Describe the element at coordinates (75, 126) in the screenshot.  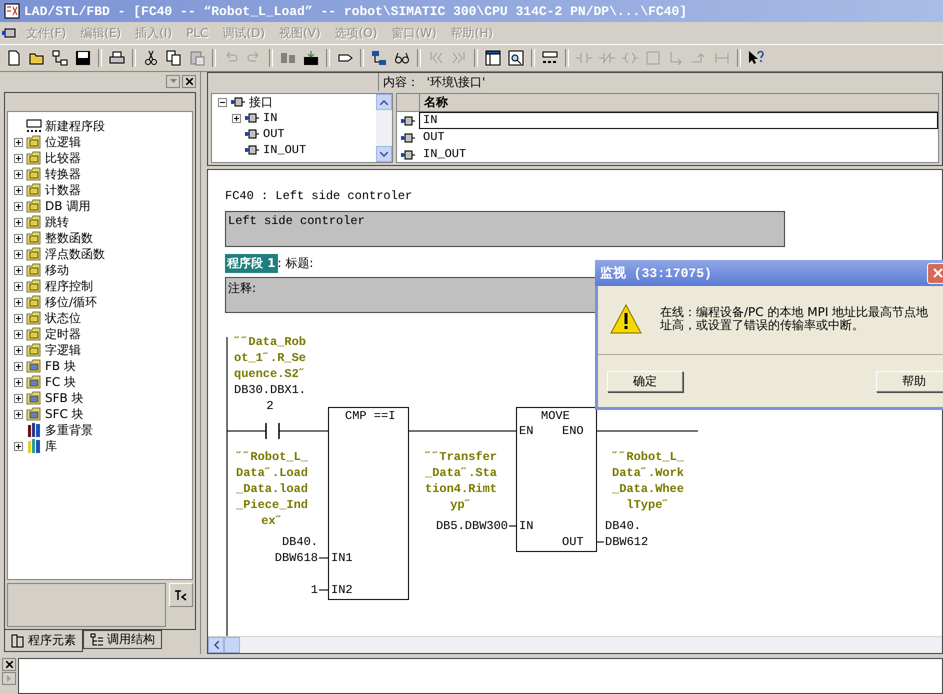
I see `tree-item: 新建程序段` at that location.